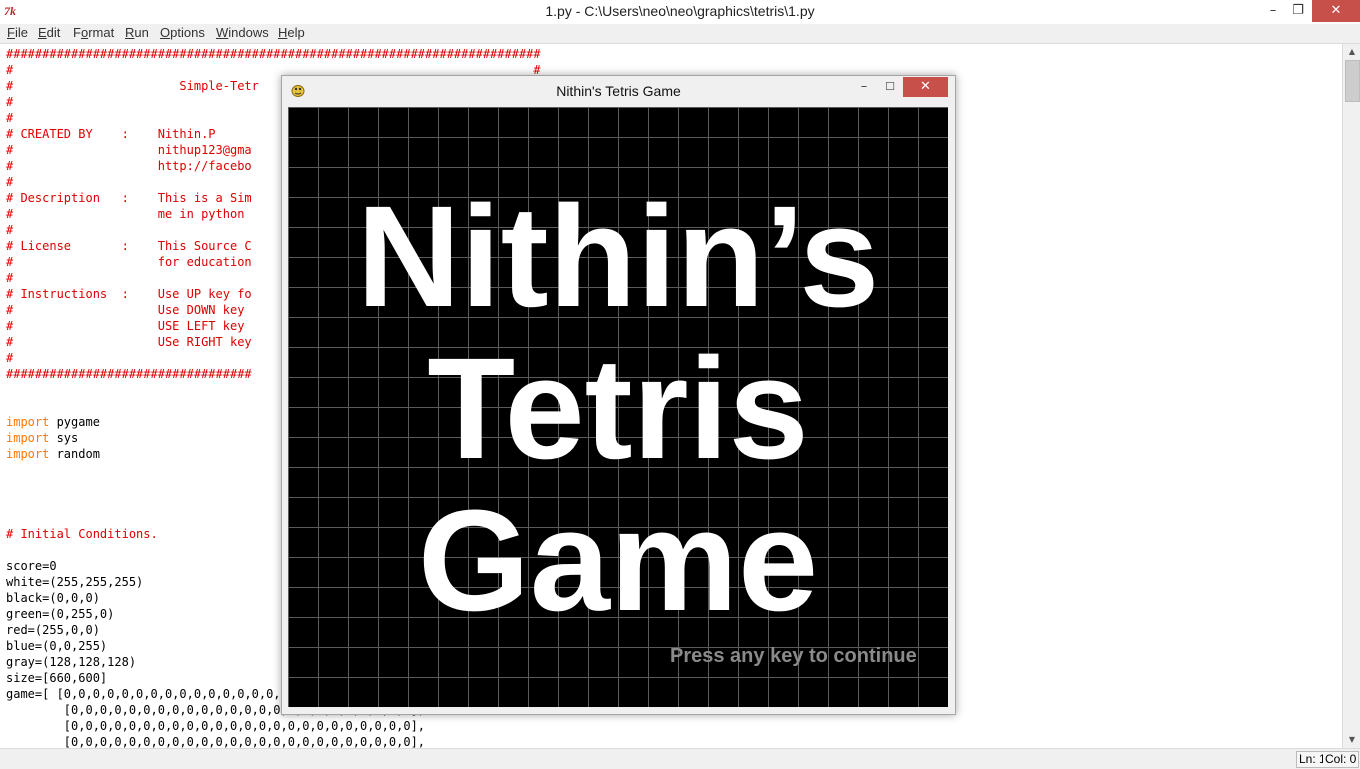  Describe the element at coordinates (291, 32) in the screenshot. I see `menu-help: Help` at that location.